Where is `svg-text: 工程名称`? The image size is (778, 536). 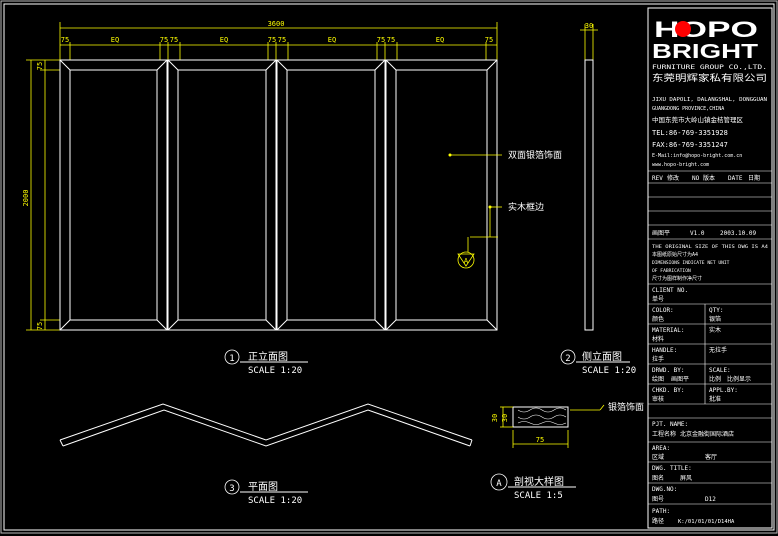 svg-text: 工程名称 is located at coordinates (664, 434).